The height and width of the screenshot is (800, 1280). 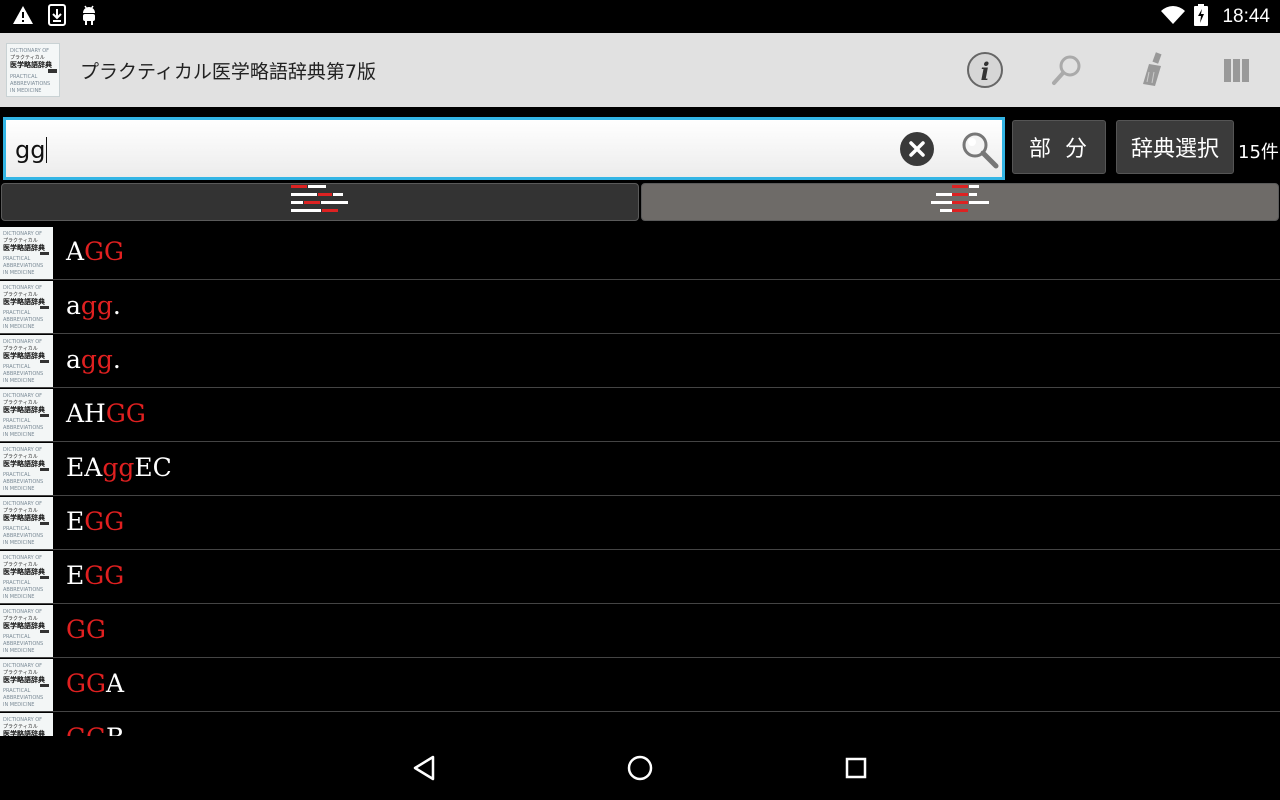 What do you see at coordinates (856, 768) in the screenshot?
I see `recents-icon` at bounding box center [856, 768].